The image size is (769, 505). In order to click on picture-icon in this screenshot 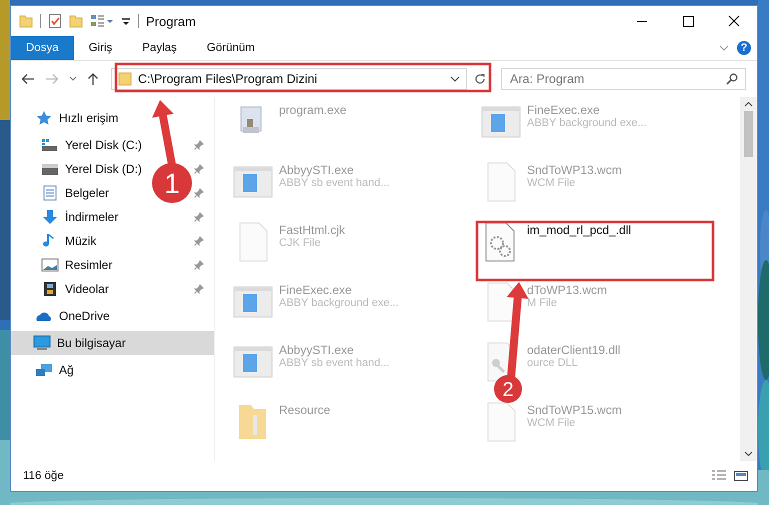, I will do `click(50, 265)`.